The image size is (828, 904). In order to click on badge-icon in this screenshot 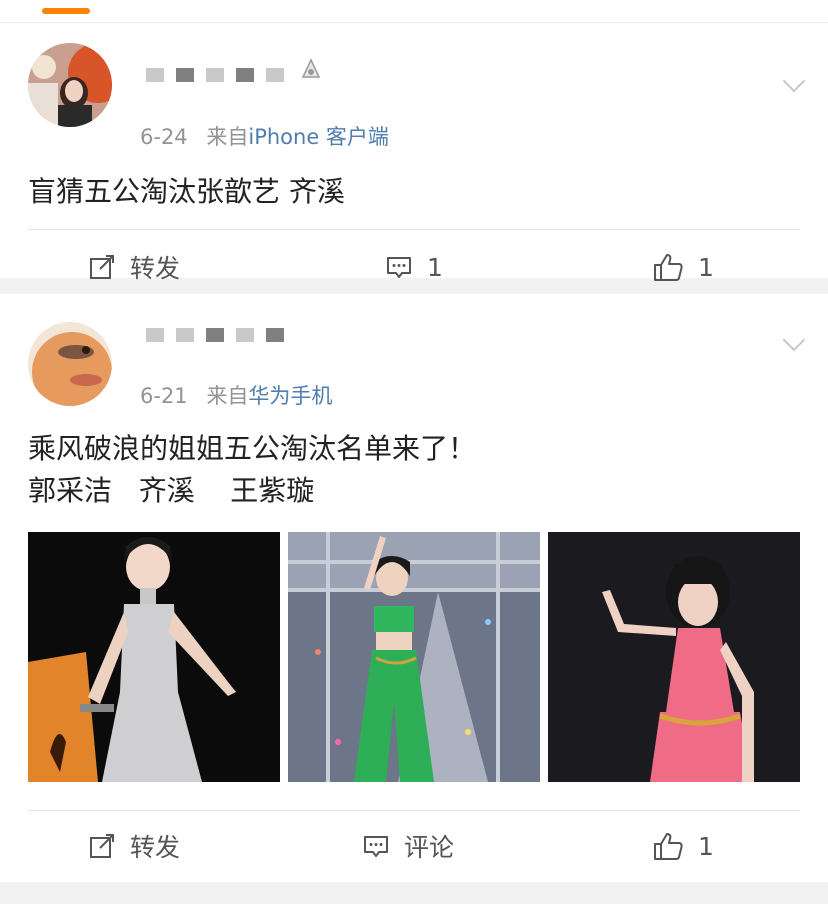, I will do `click(311, 72)`.